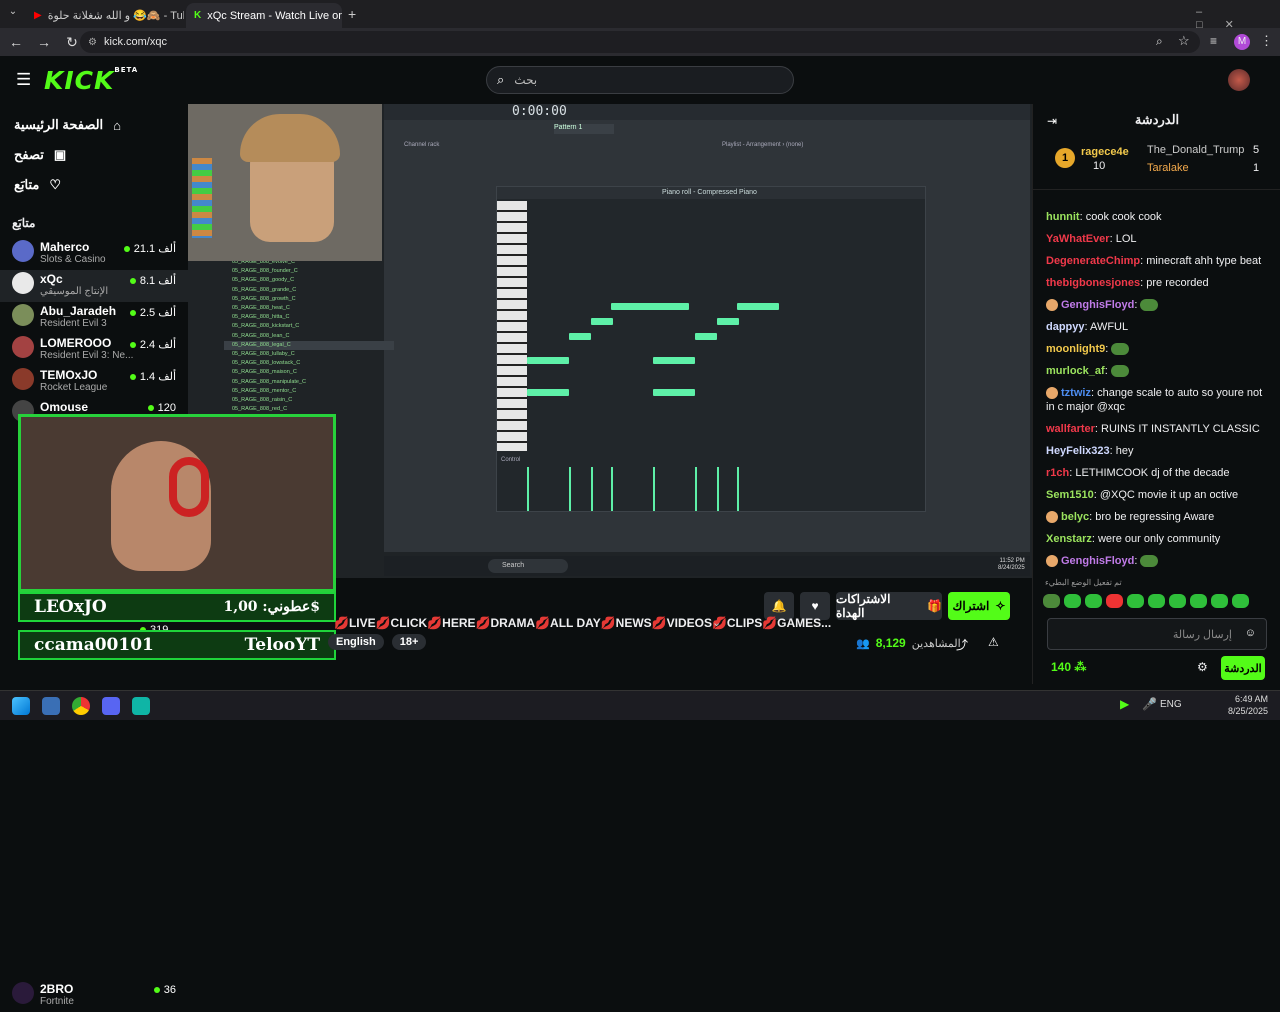 Image resolution: width=1280 pixels, height=1012 pixels. I want to click on file-list-item: 05_RAGE_808_lean_C, so click(309, 336).